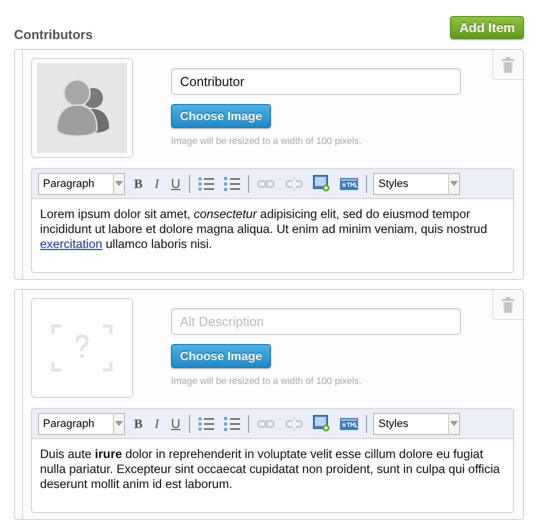  What do you see at coordinates (316, 321) in the screenshot?
I see `alt-text-field: Alt Description` at bounding box center [316, 321].